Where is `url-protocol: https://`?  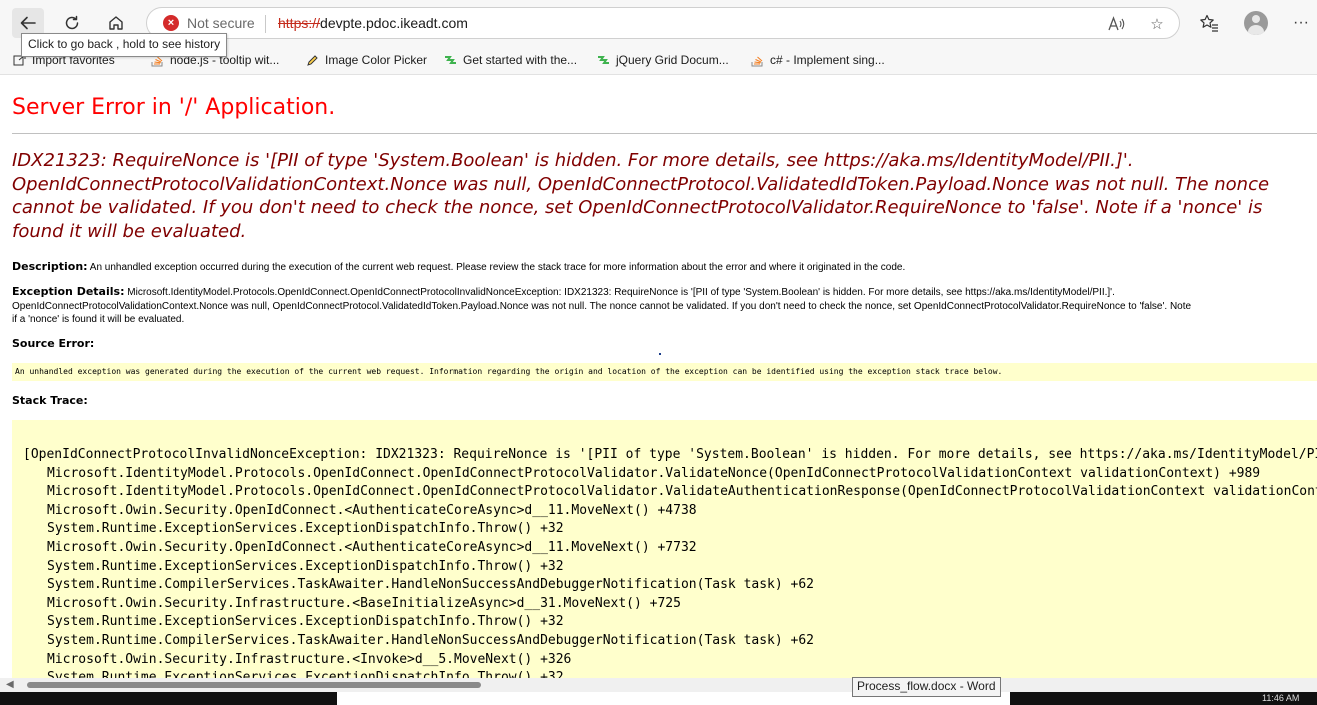
url-protocol: https:// is located at coordinates (299, 23).